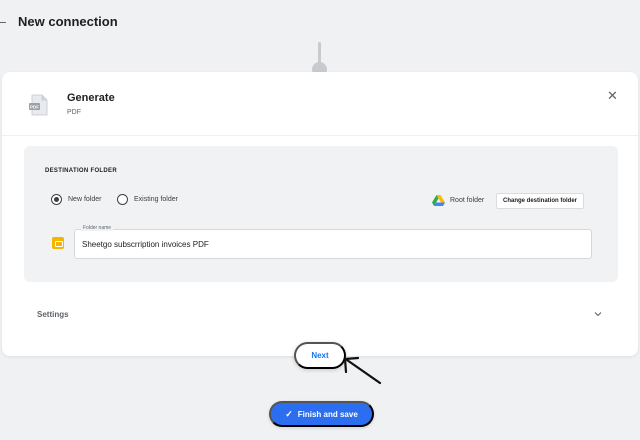  What do you see at coordinates (53, 314) in the screenshot?
I see `settings-label: Settings` at bounding box center [53, 314].